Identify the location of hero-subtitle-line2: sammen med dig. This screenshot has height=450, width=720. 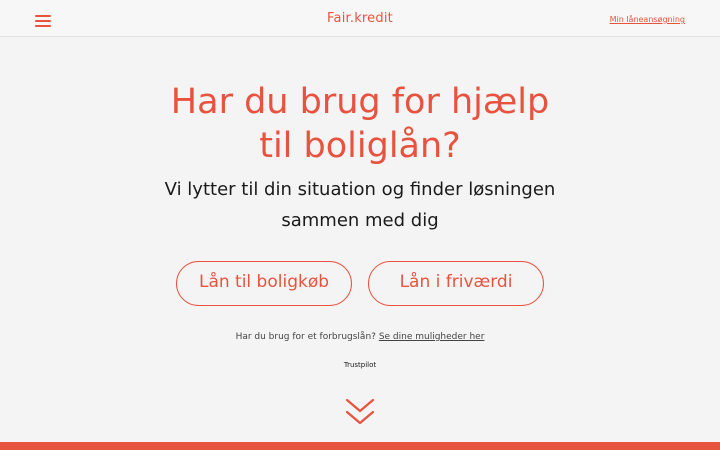
(360, 220).